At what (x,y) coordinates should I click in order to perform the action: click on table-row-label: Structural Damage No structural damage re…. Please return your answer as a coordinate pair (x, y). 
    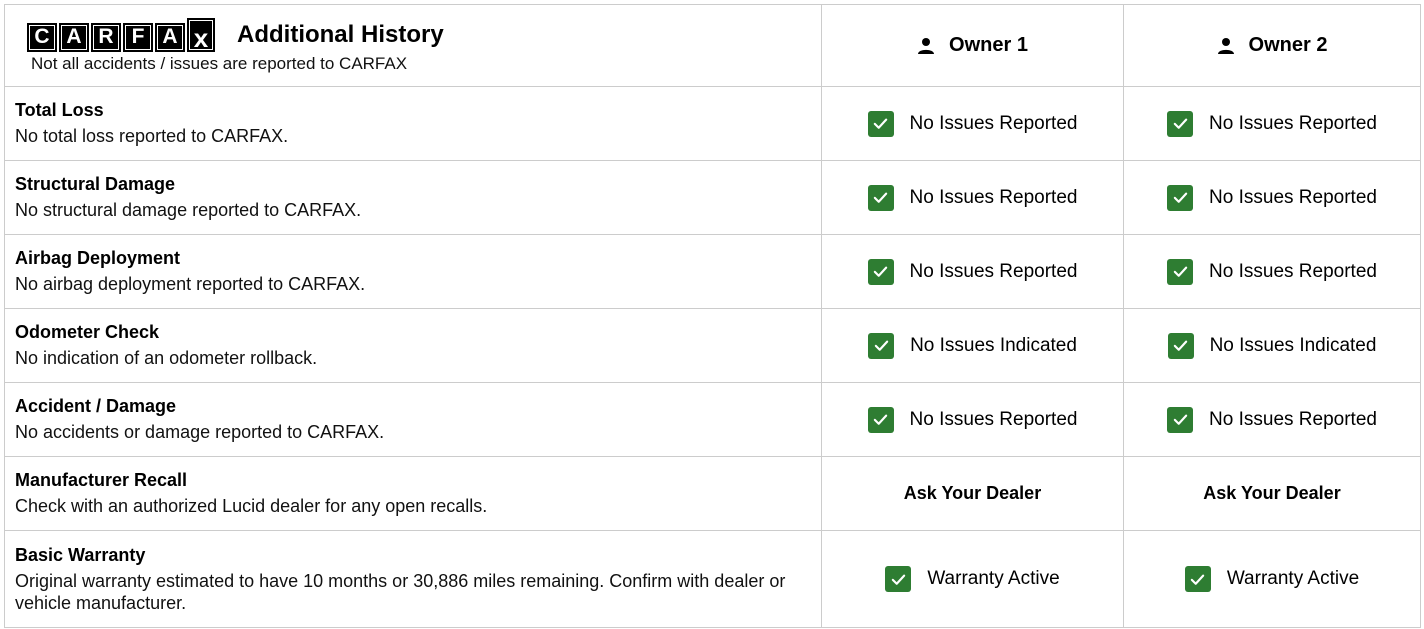
    Looking at the image, I should click on (413, 198).